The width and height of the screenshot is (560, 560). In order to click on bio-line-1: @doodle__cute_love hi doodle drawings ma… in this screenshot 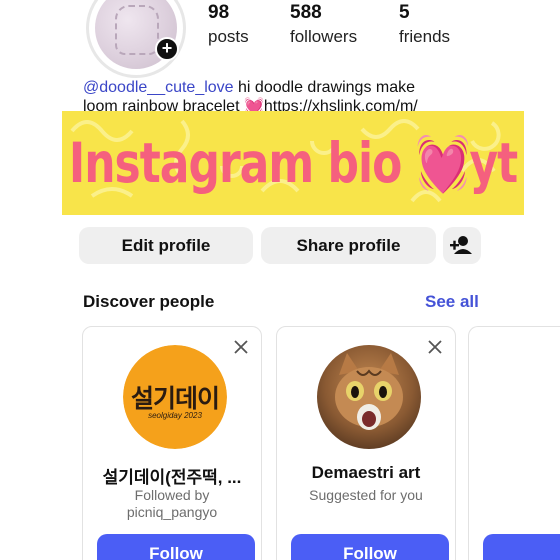, I will do `click(303, 87)`.